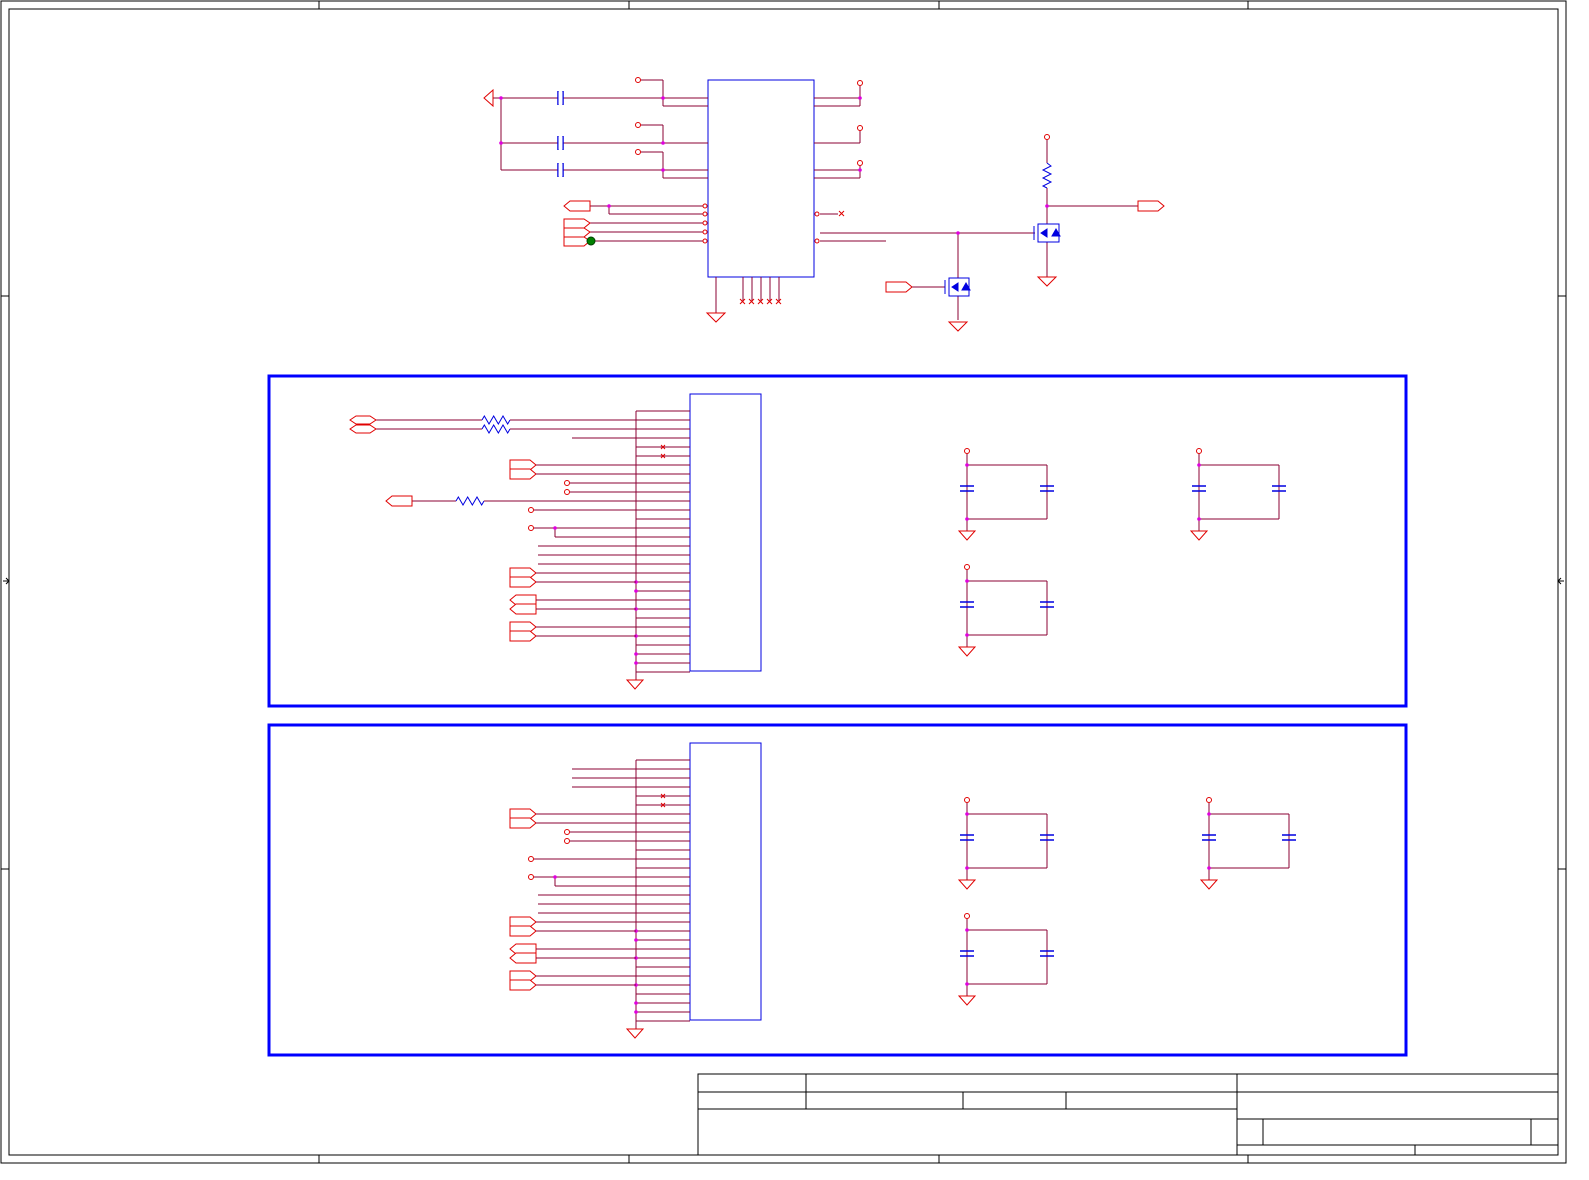  What do you see at coordinates (957, 287) in the screenshot?
I see `mosfet-q1` at bounding box center [957, 287].